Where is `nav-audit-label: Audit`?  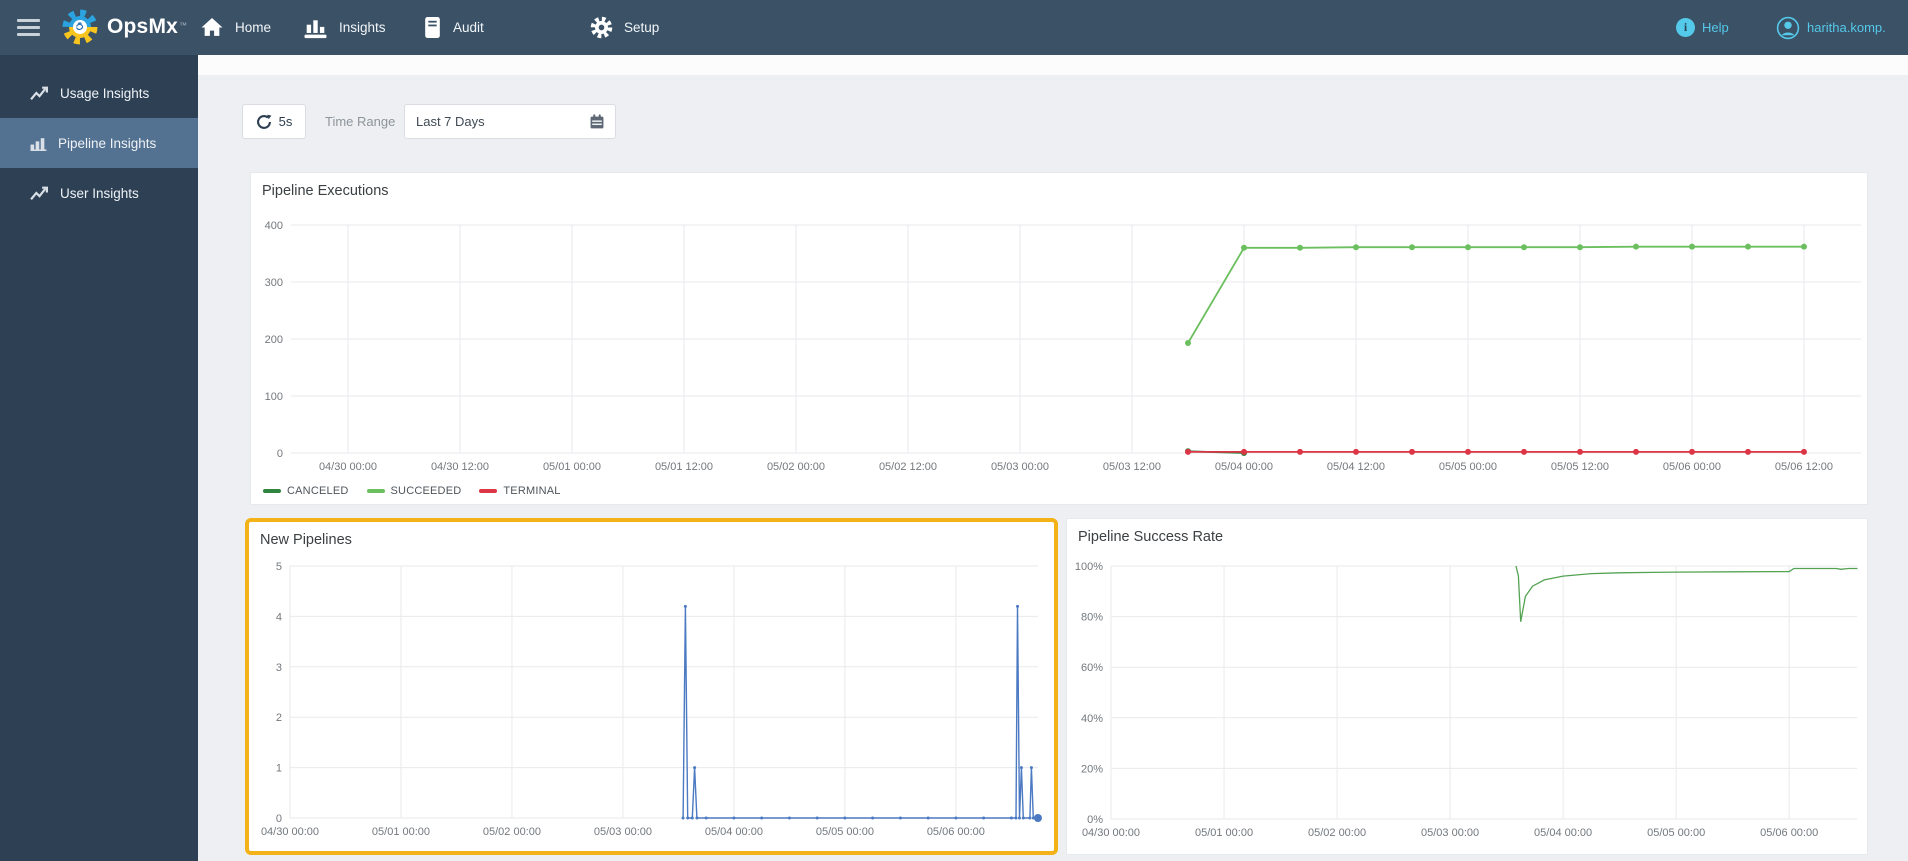 nav-audit-label: Audit is located at coordinates (468, 27).